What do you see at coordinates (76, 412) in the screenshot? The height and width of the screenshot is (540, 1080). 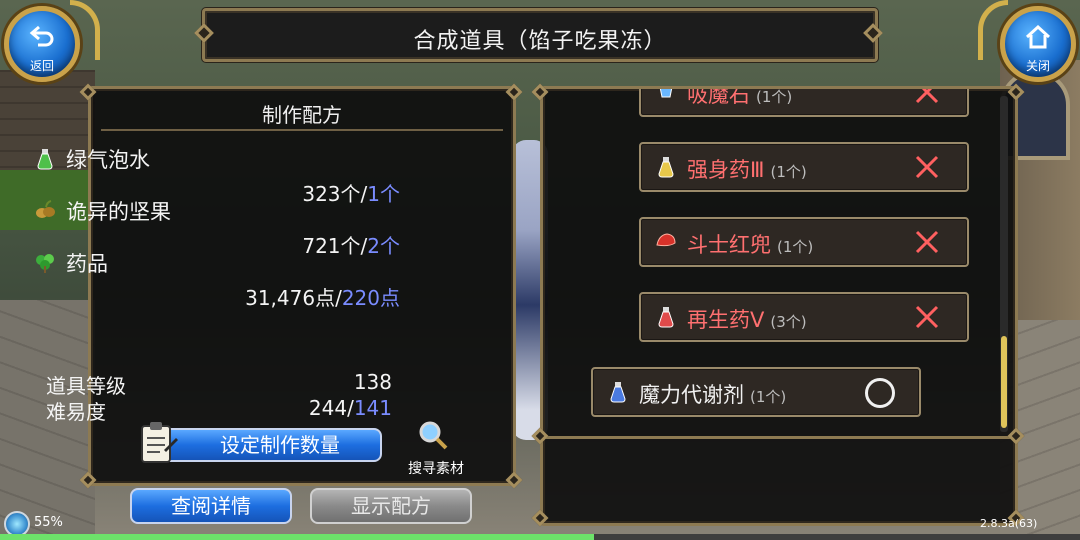 I see `difficulty-label: 难易度` at bounding box center [76, 412].